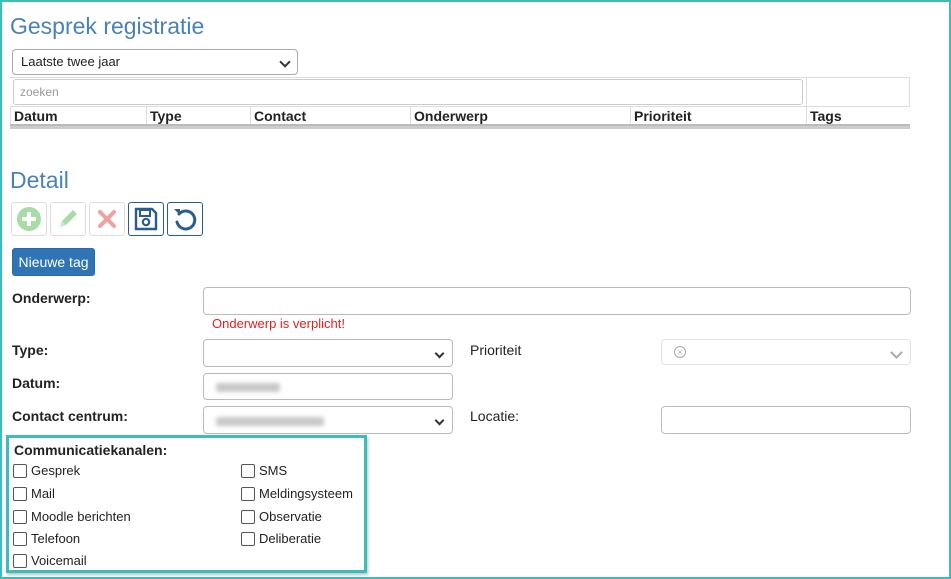 The image size is (951, 579). What do you see at coordinates (408, 92) in the screenshot?
I see `search-input: zoeken` at bounding box center [408, 92].